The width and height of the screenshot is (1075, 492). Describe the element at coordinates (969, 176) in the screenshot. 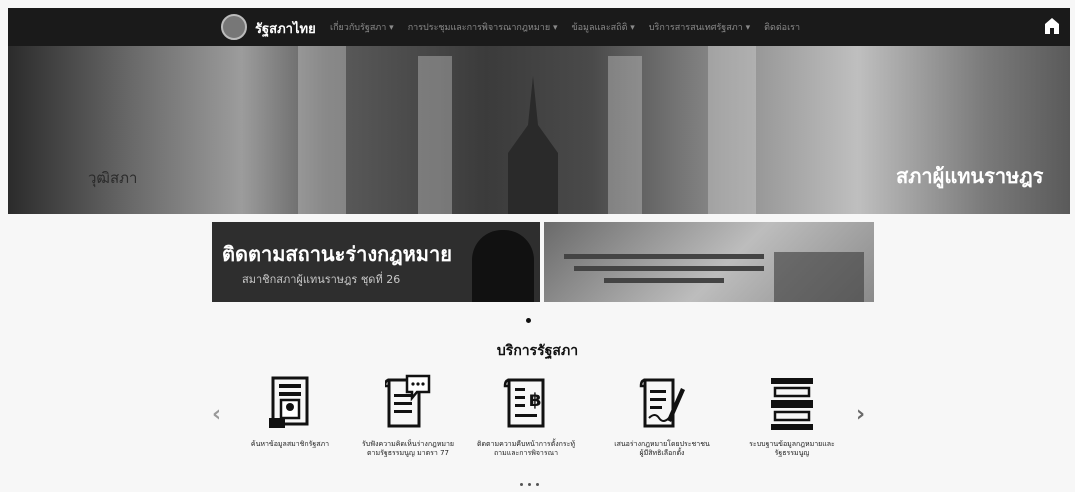

I see `hero-link-house: สภาผู้แทนราษฎร` at that location.